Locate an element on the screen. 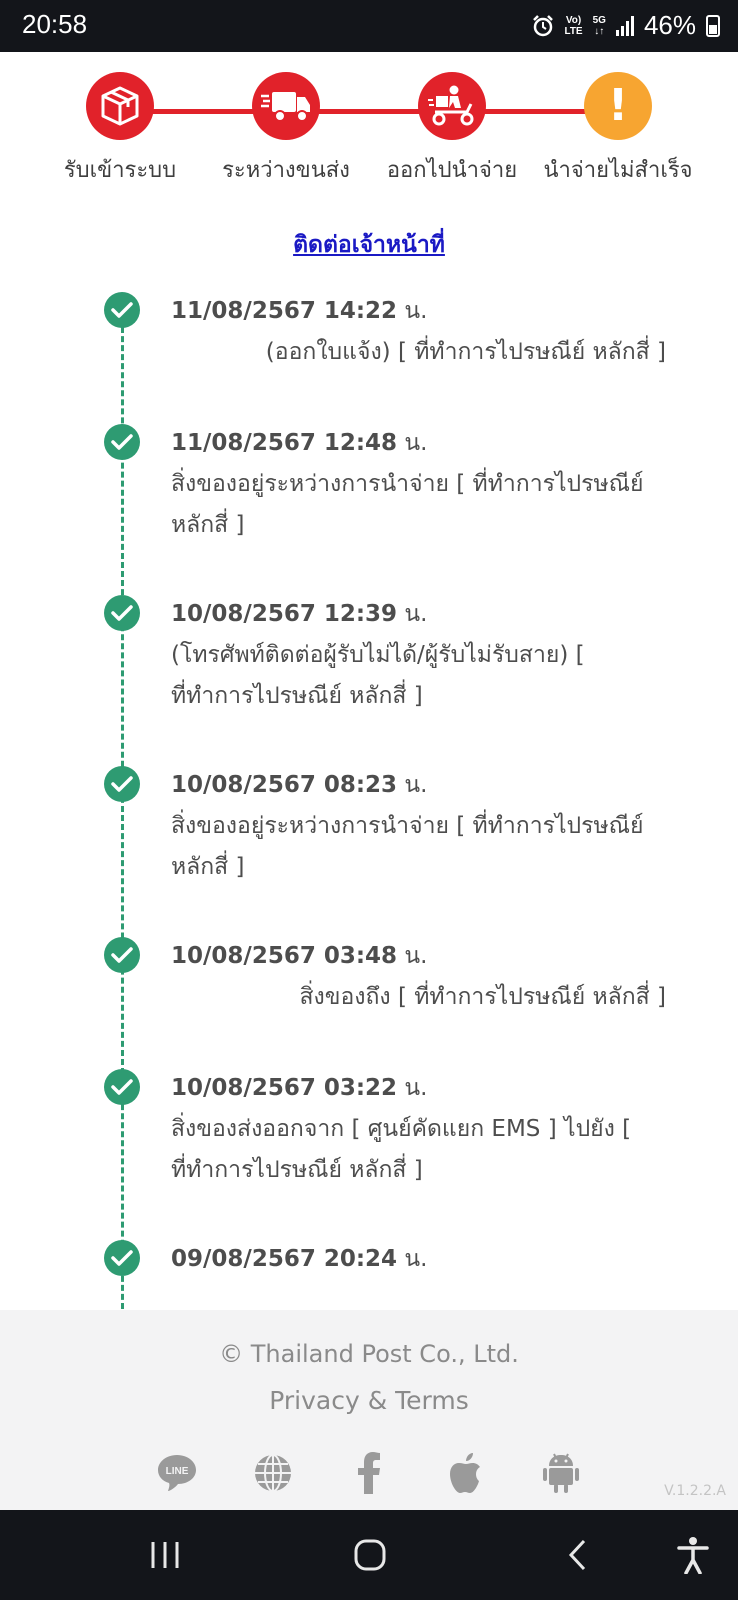 This screenshot has height=1600, width=738. volte-top: Vo) is located at coordinates (573, 20).